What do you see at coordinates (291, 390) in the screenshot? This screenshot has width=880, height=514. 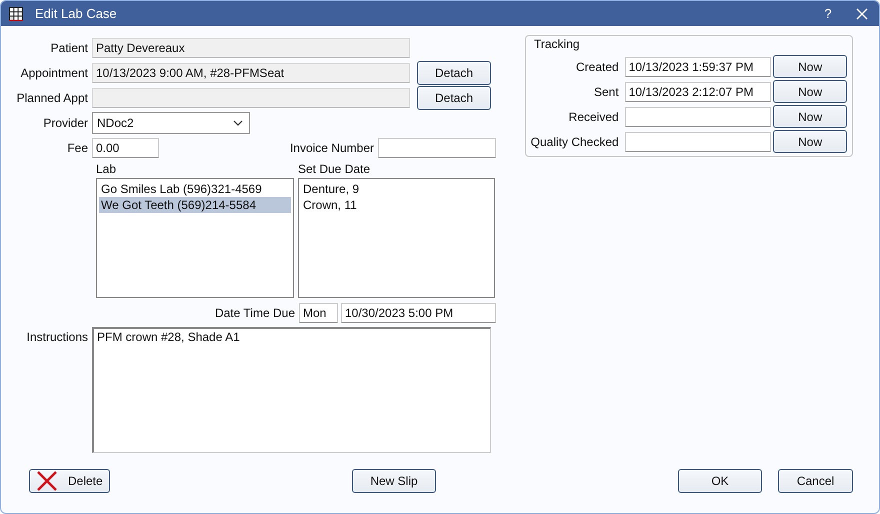 I see `instructions-field: PFM crown #28, Shade A1` at bounding box center [291, 390].